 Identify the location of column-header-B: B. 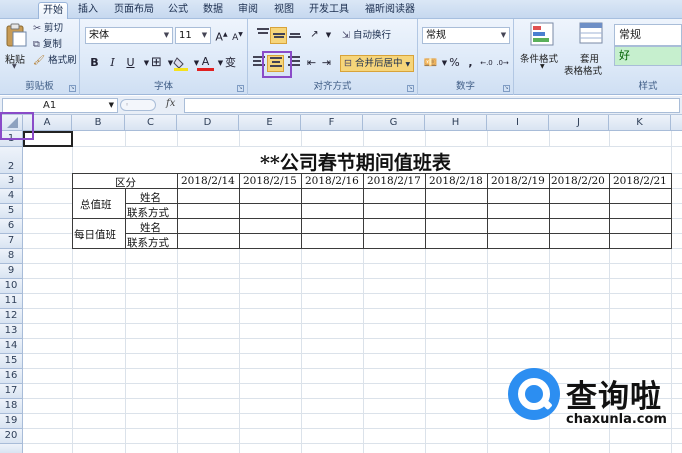
(98, 123).